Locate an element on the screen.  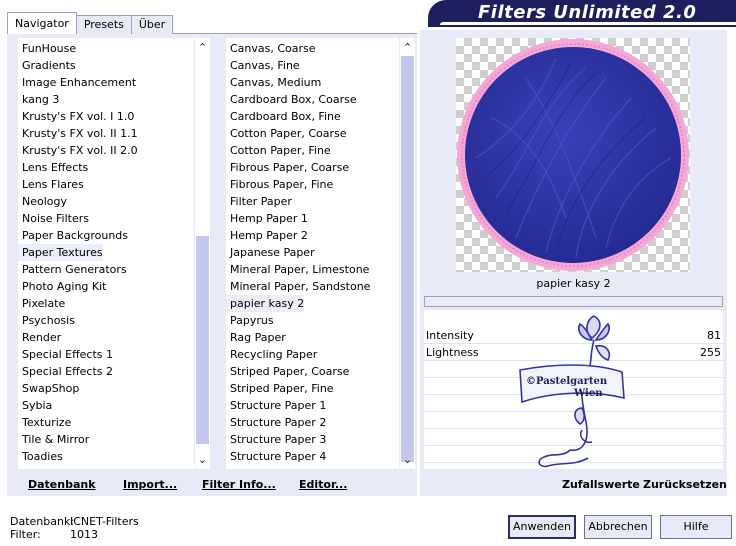
category-list-item: Noise Filters is located at coordinates (53, 218).